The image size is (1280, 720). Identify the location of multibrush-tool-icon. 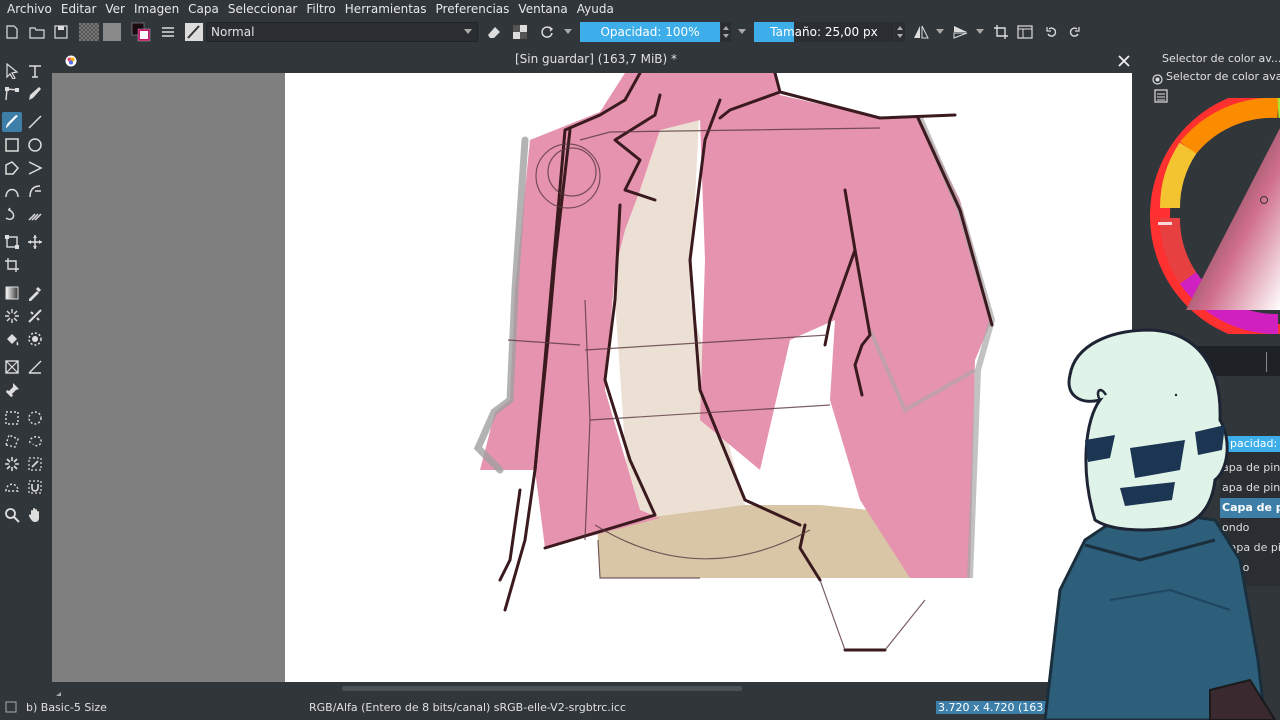
(35, 214).